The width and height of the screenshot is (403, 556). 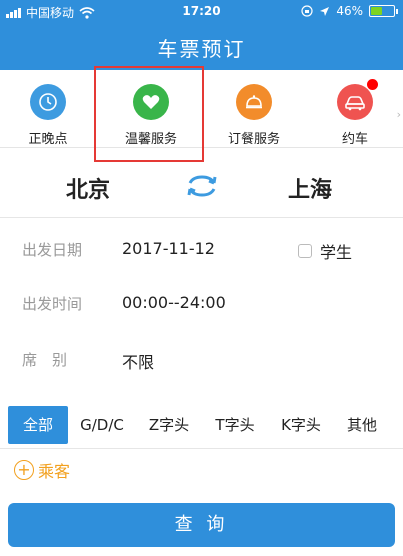 What do you see at coordinates (201, 49) in the screenshot?
I see `page-title: 车票预订` at bounding box center [201, 49].